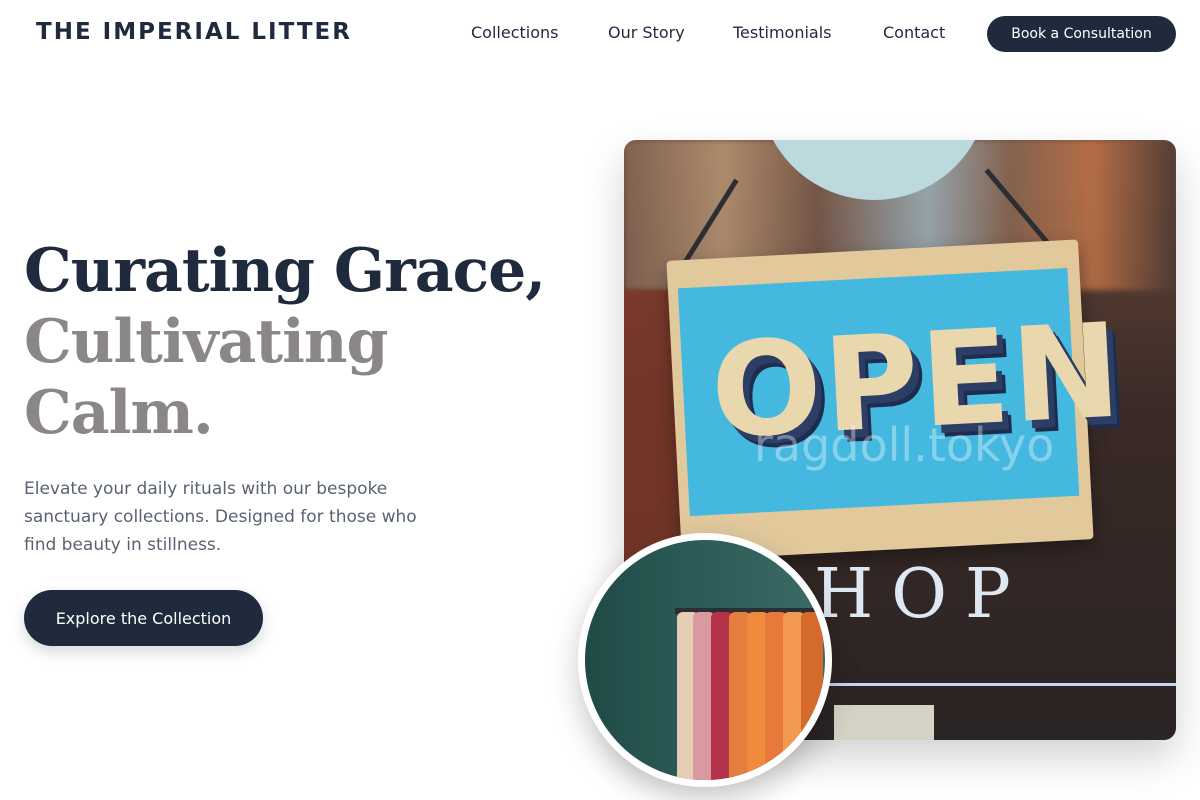  I want to click on headline-line-2: Cultivating, so click(206, 342).